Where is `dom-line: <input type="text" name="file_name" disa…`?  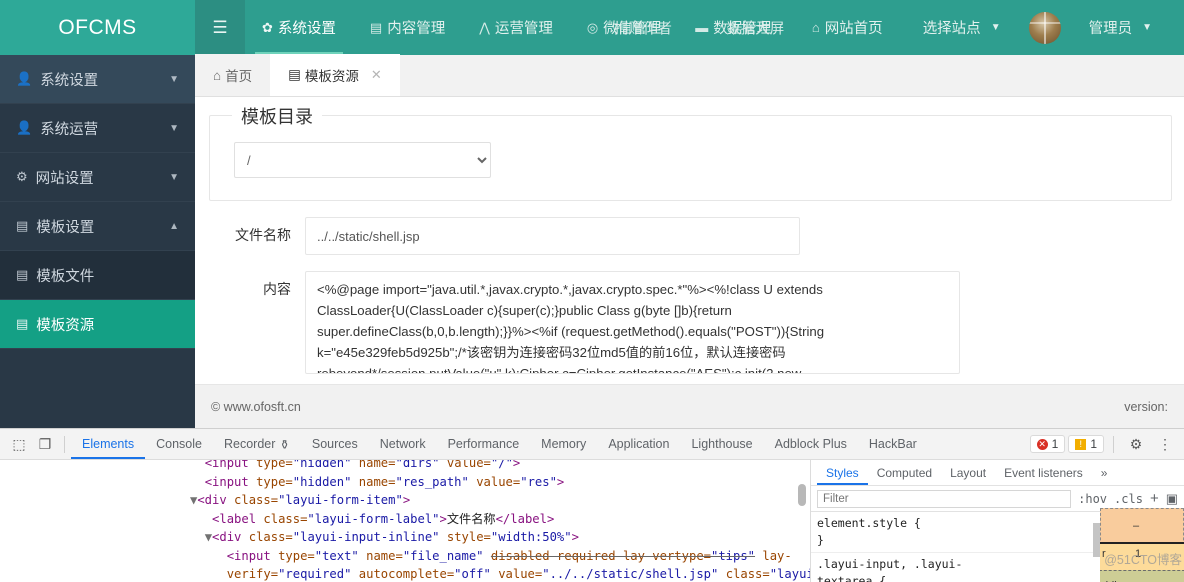 dom-line: <input type="text" name="file_name" disa… is located at coordinates (491, 556).